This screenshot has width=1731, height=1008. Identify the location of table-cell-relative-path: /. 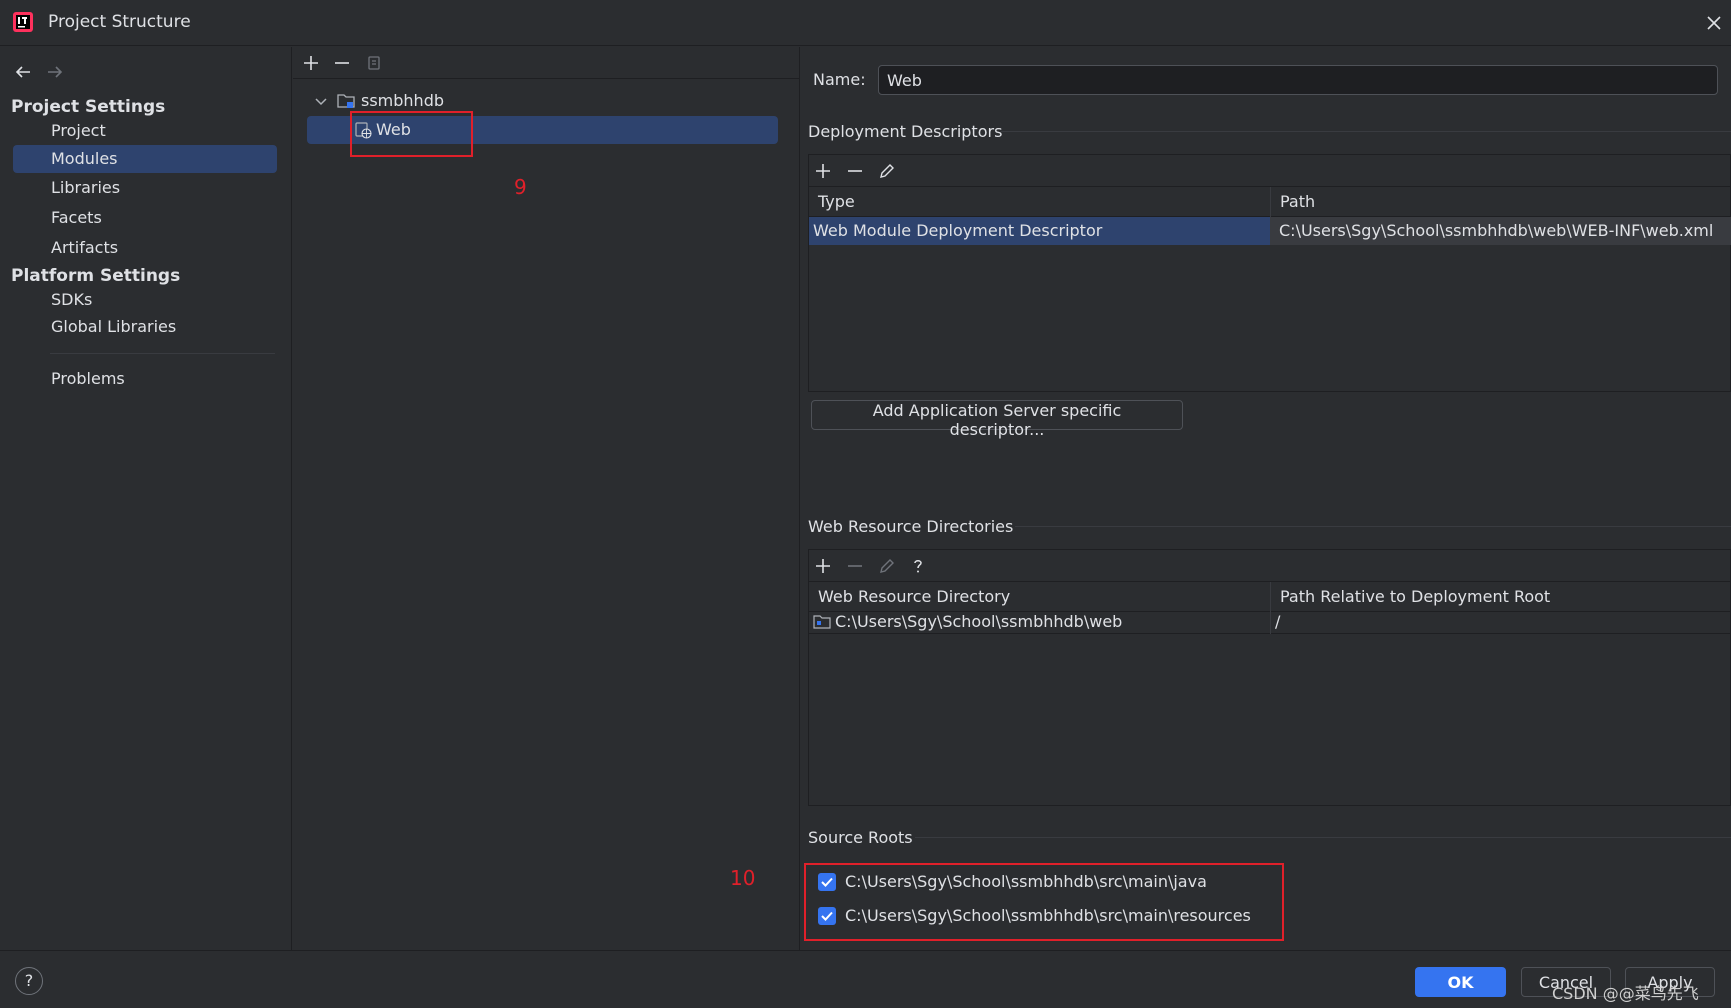
(1501, 622).